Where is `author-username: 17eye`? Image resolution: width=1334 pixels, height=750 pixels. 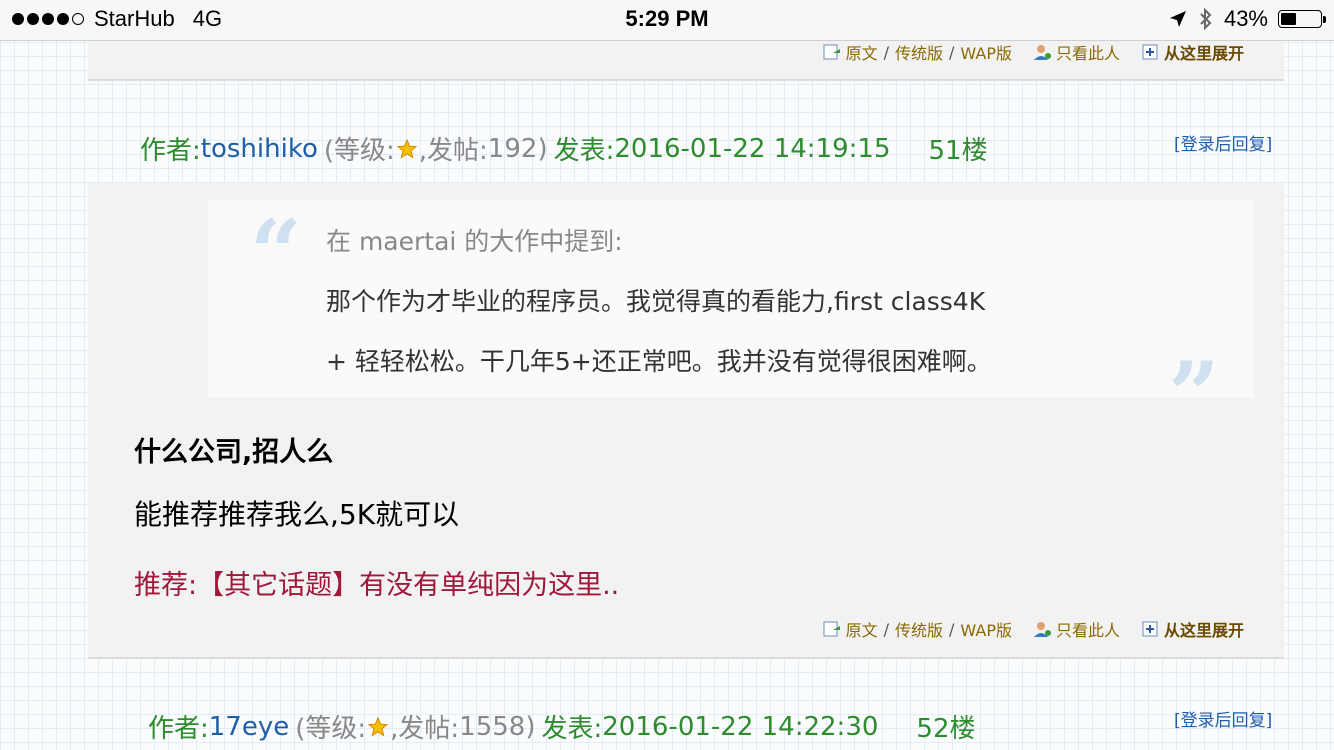 author-username: 17eye is located at coordinates (249, 727).